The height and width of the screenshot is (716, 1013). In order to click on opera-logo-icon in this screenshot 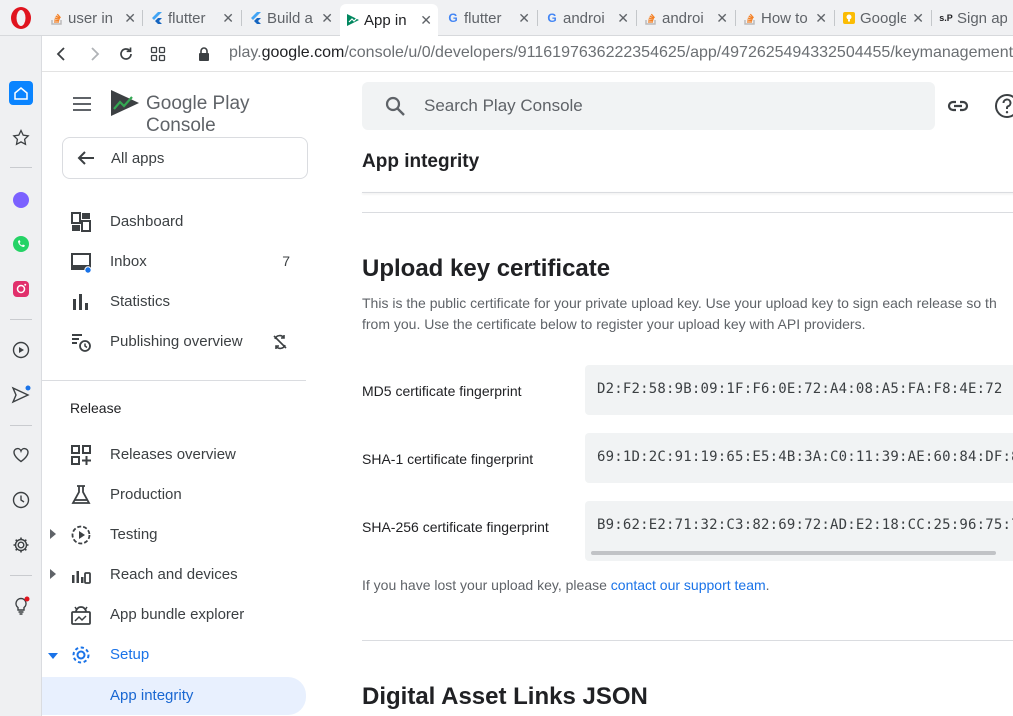, I will do `click(21, 18)`.